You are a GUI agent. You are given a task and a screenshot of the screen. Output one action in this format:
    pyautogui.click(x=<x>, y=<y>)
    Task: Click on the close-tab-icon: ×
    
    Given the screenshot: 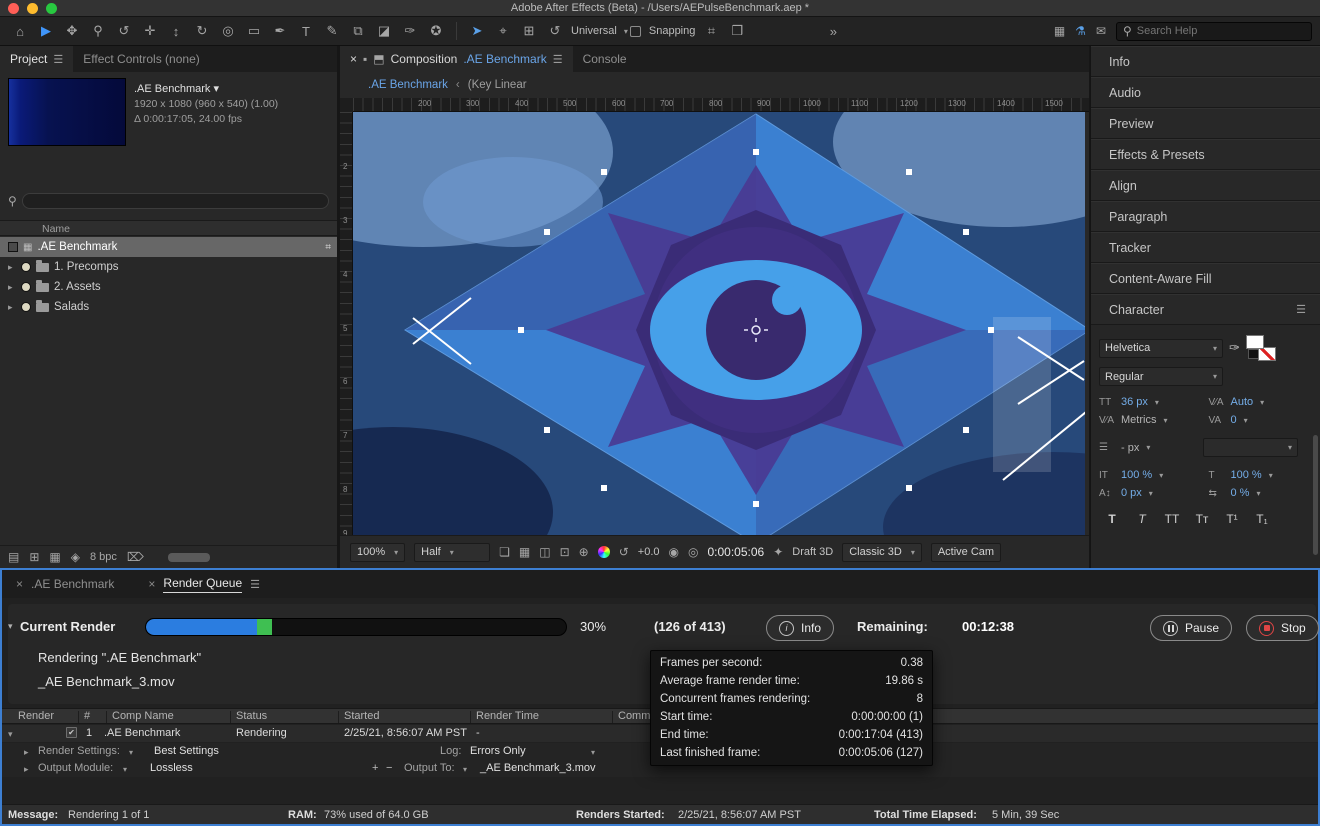 What is the action you would take?
    pyautogui.click(x=19, y=584)
    